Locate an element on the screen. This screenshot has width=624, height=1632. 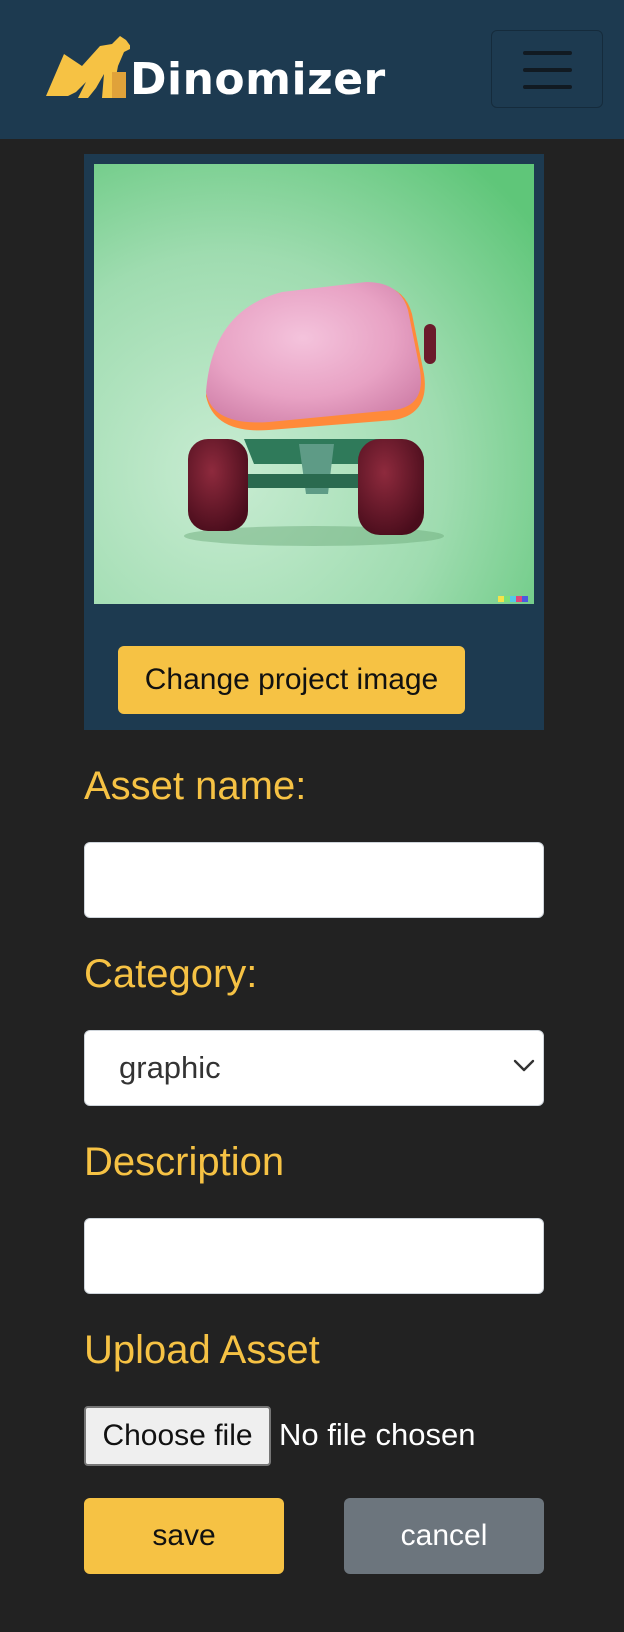
category-selected-value: graphic is located at coordinates (170, 1067).